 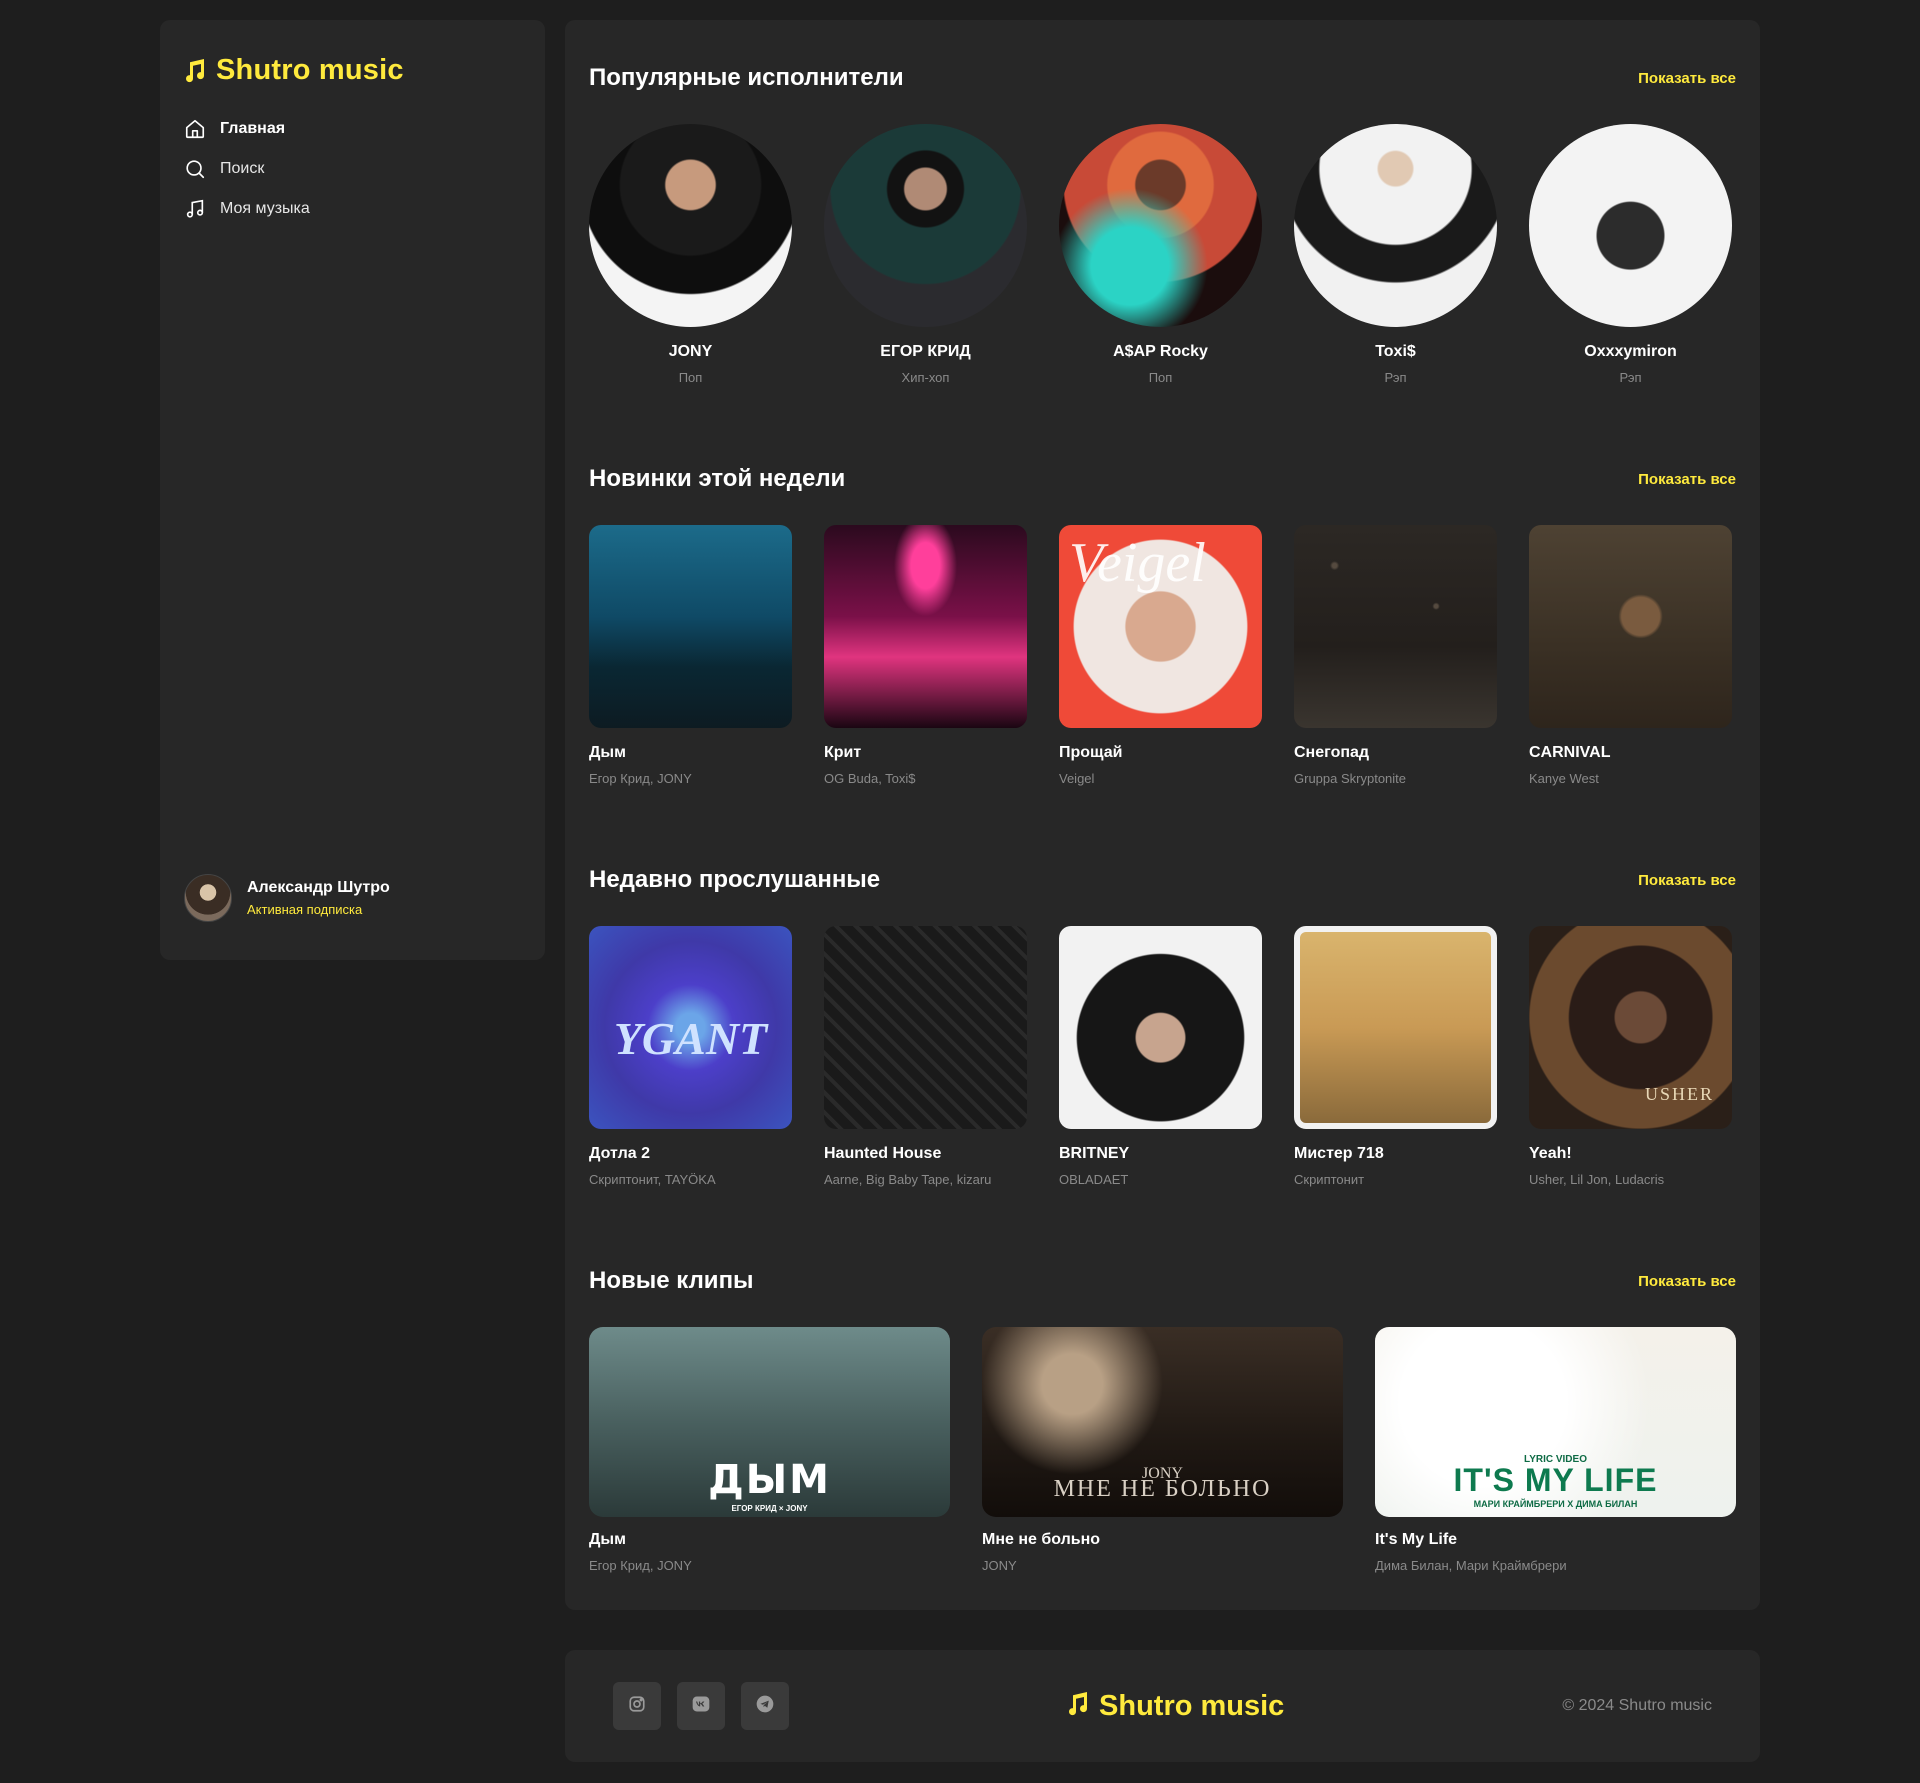 I want to click on album-title: Дым, so click(x=607, y=752).